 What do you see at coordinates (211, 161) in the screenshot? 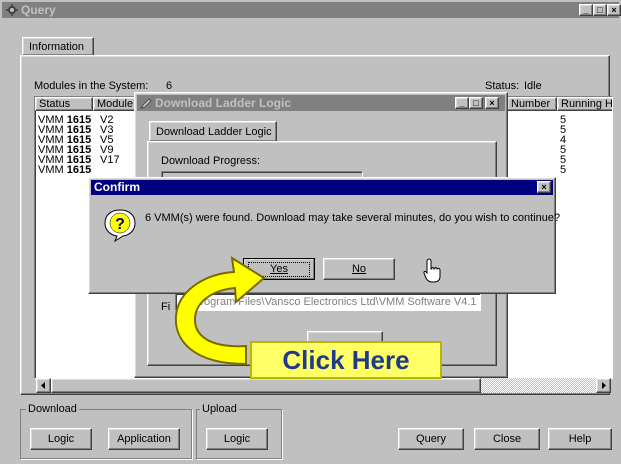
I see `download-progress-label: Download Progress:` at bounding box center [211, 161].